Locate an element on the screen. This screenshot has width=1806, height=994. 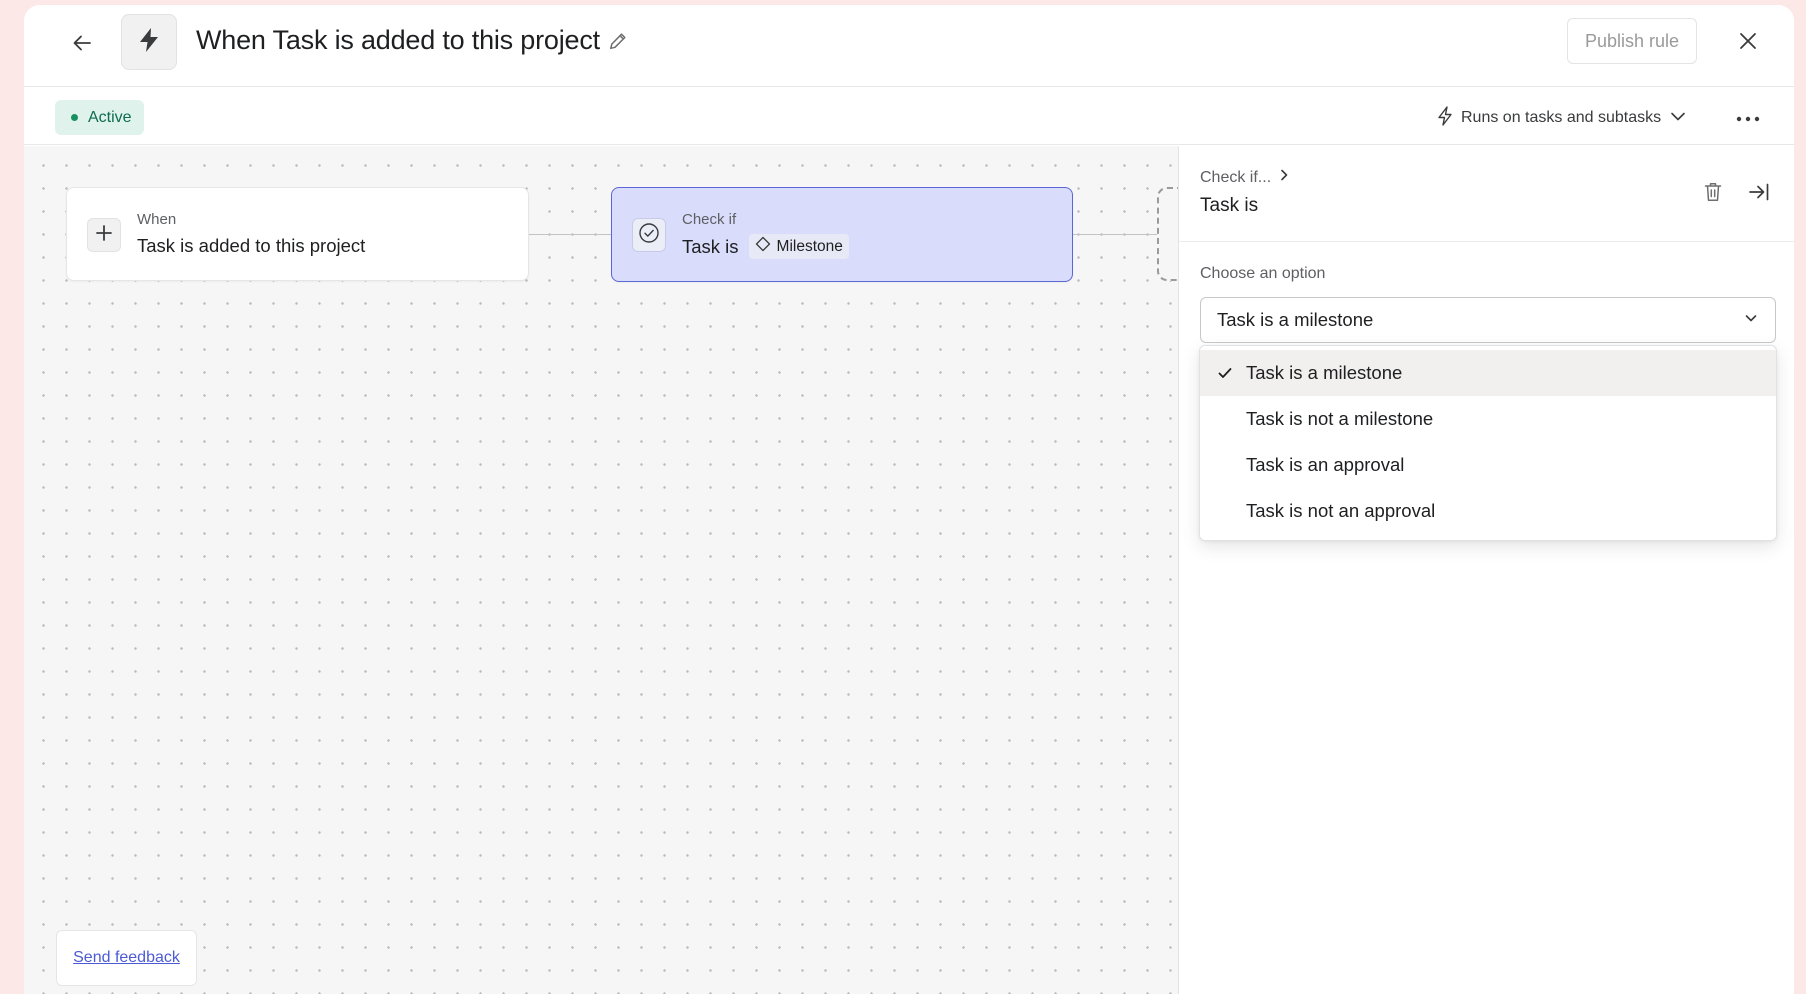
check-circle-icon is located at coordinates (649, 235).